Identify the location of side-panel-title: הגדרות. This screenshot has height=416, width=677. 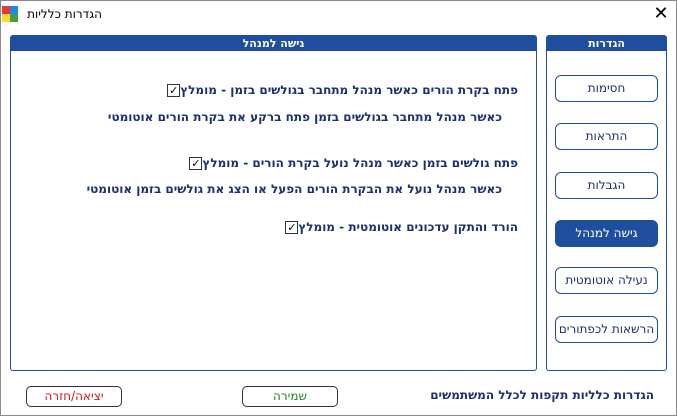
(606, 43).